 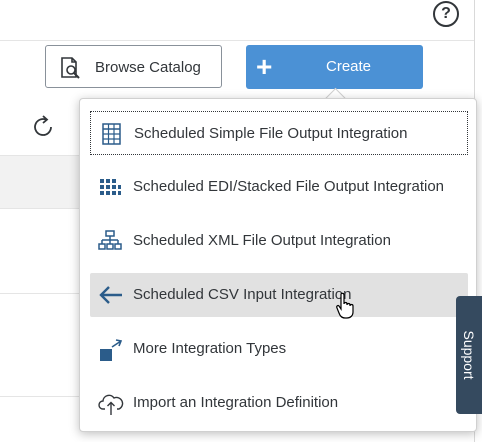 What do you see at coordinates (44, 129) in the screenshot?
I see `refresh-icon` at bounding box center [44, 129].